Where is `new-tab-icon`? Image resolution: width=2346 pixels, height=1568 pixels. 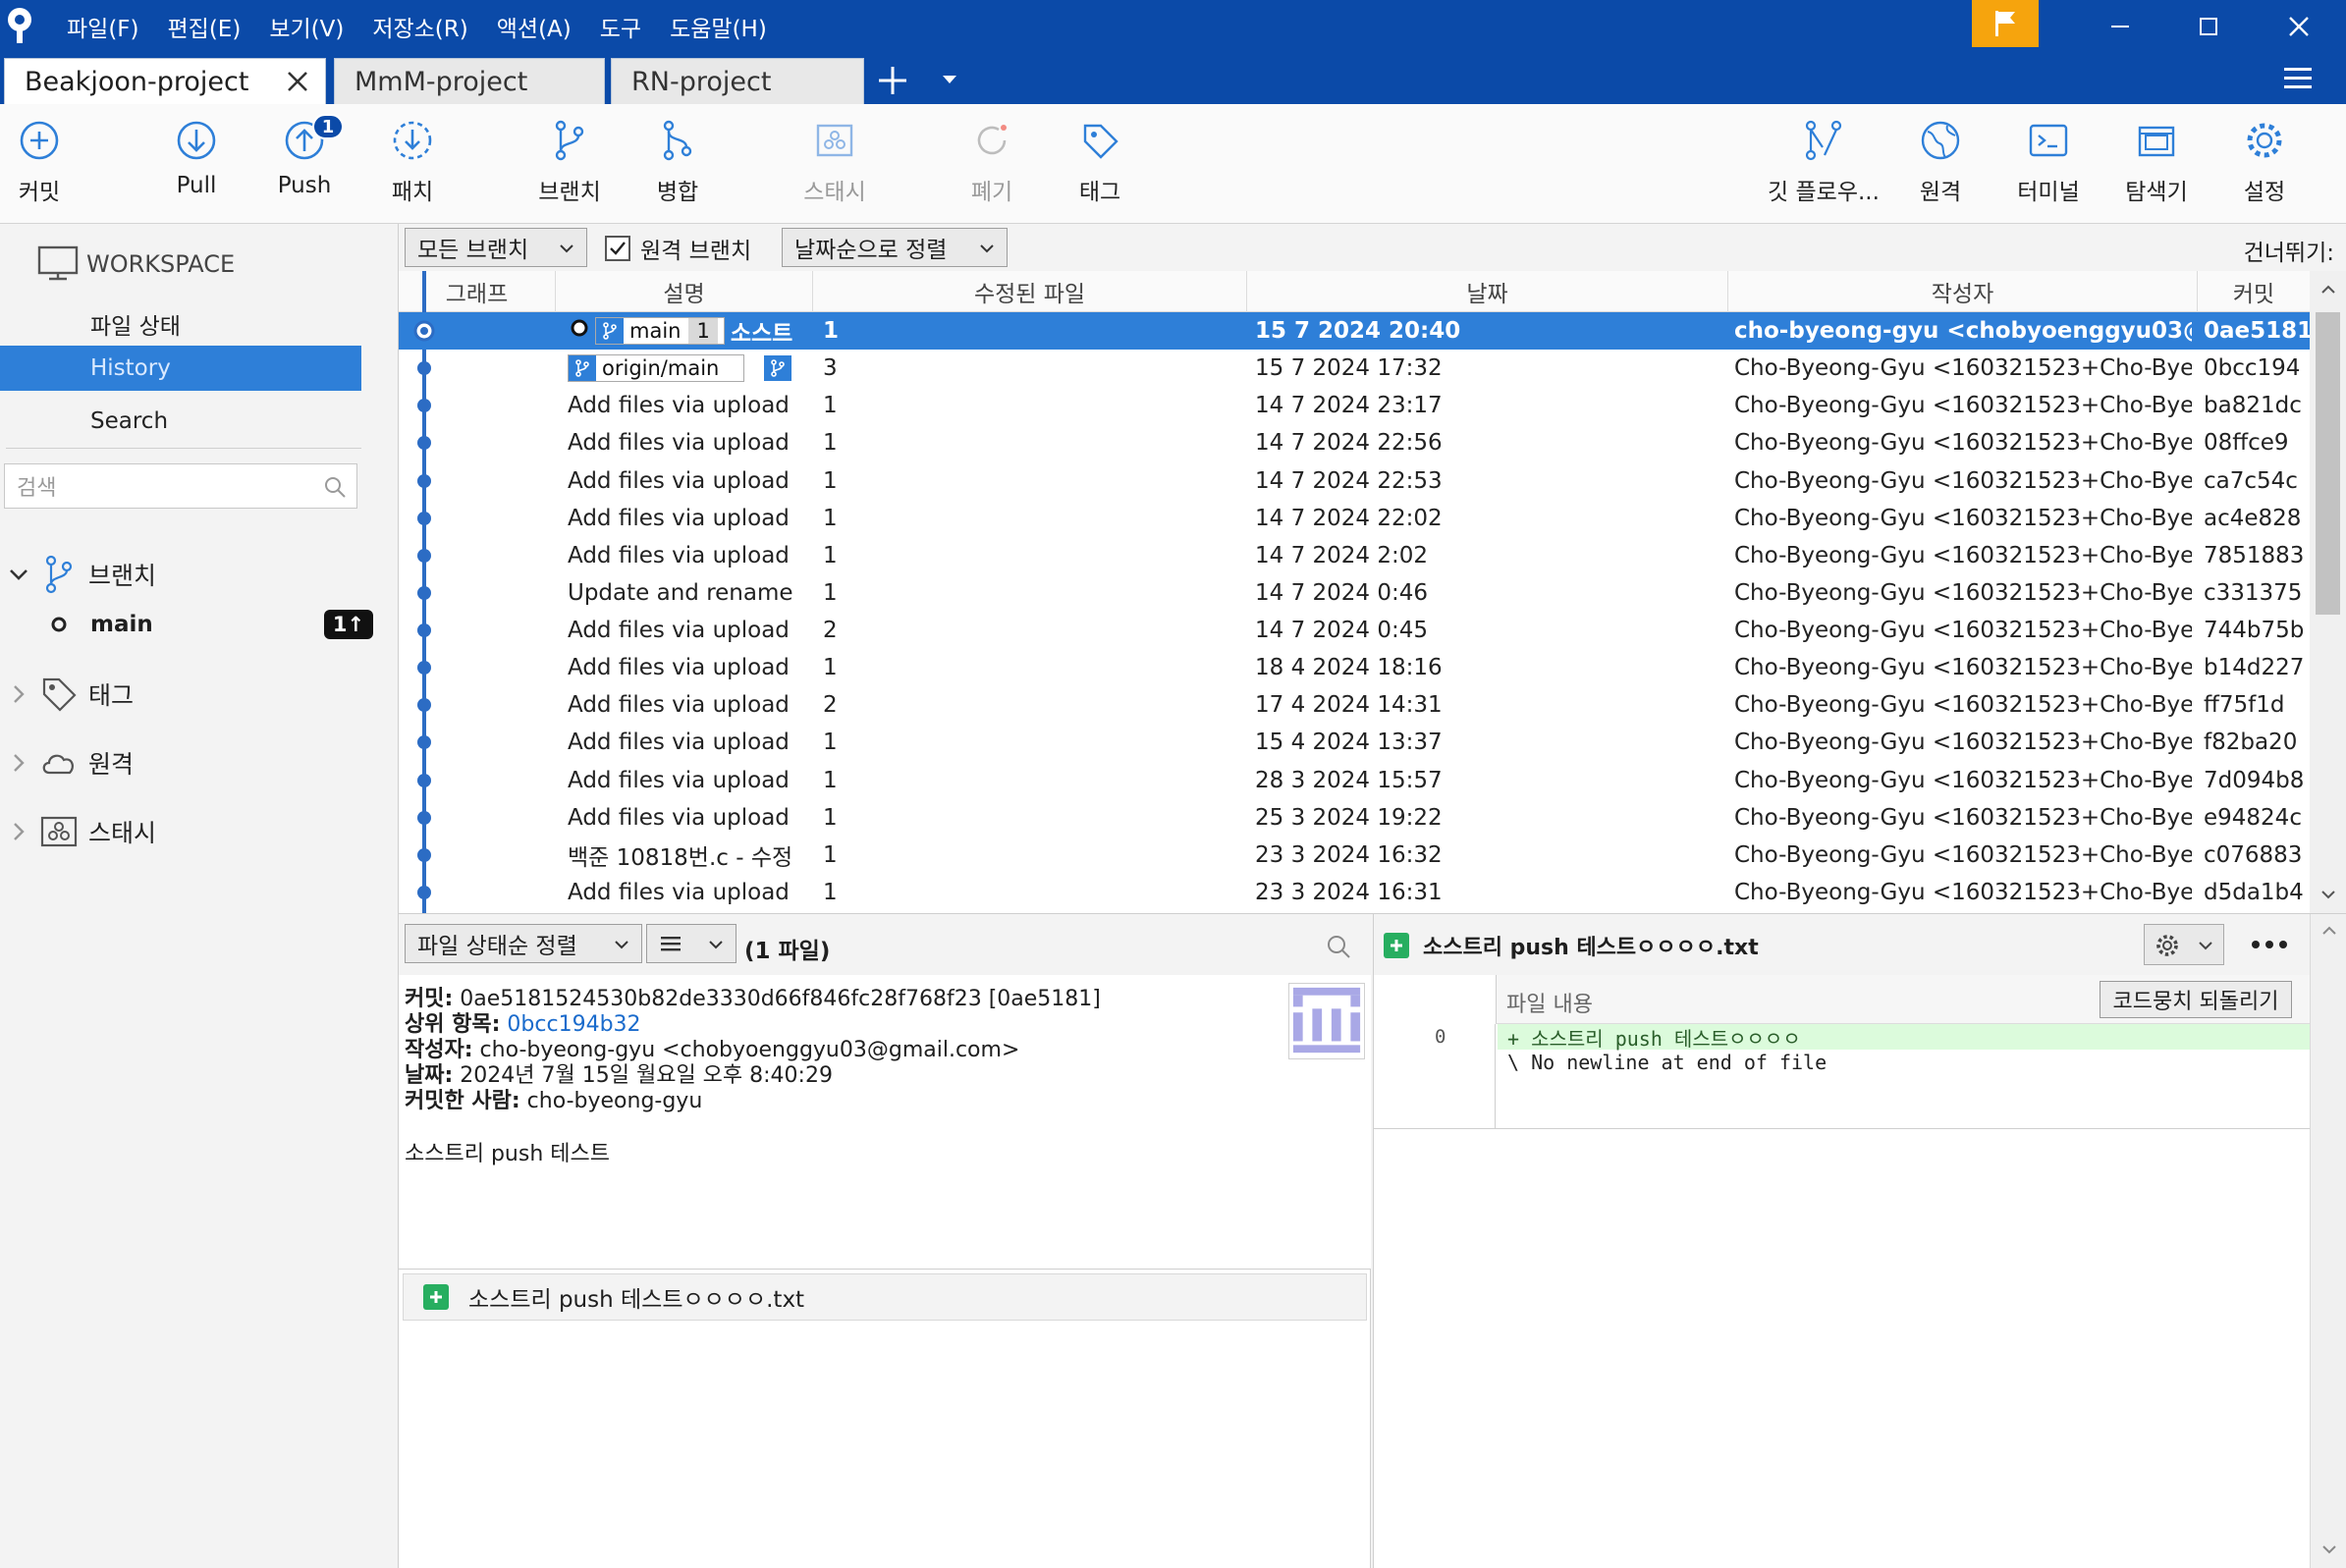
new-tab-icon is located at coordinates (892, 80).